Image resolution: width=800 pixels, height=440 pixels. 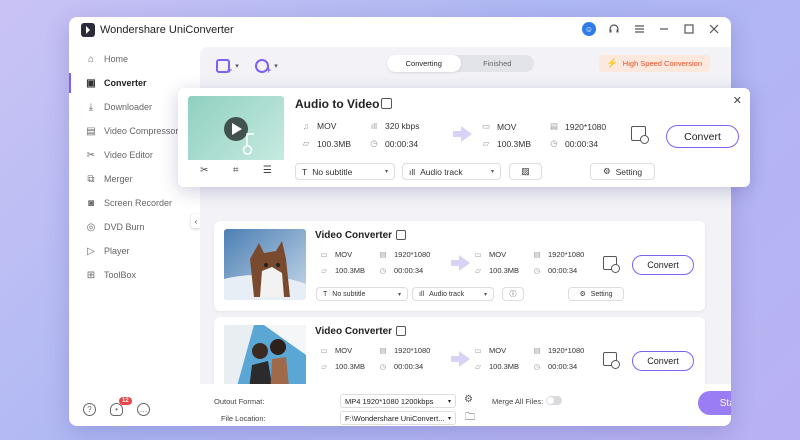 I want to click on record-icon: ◙, so click(x=91, y=203).